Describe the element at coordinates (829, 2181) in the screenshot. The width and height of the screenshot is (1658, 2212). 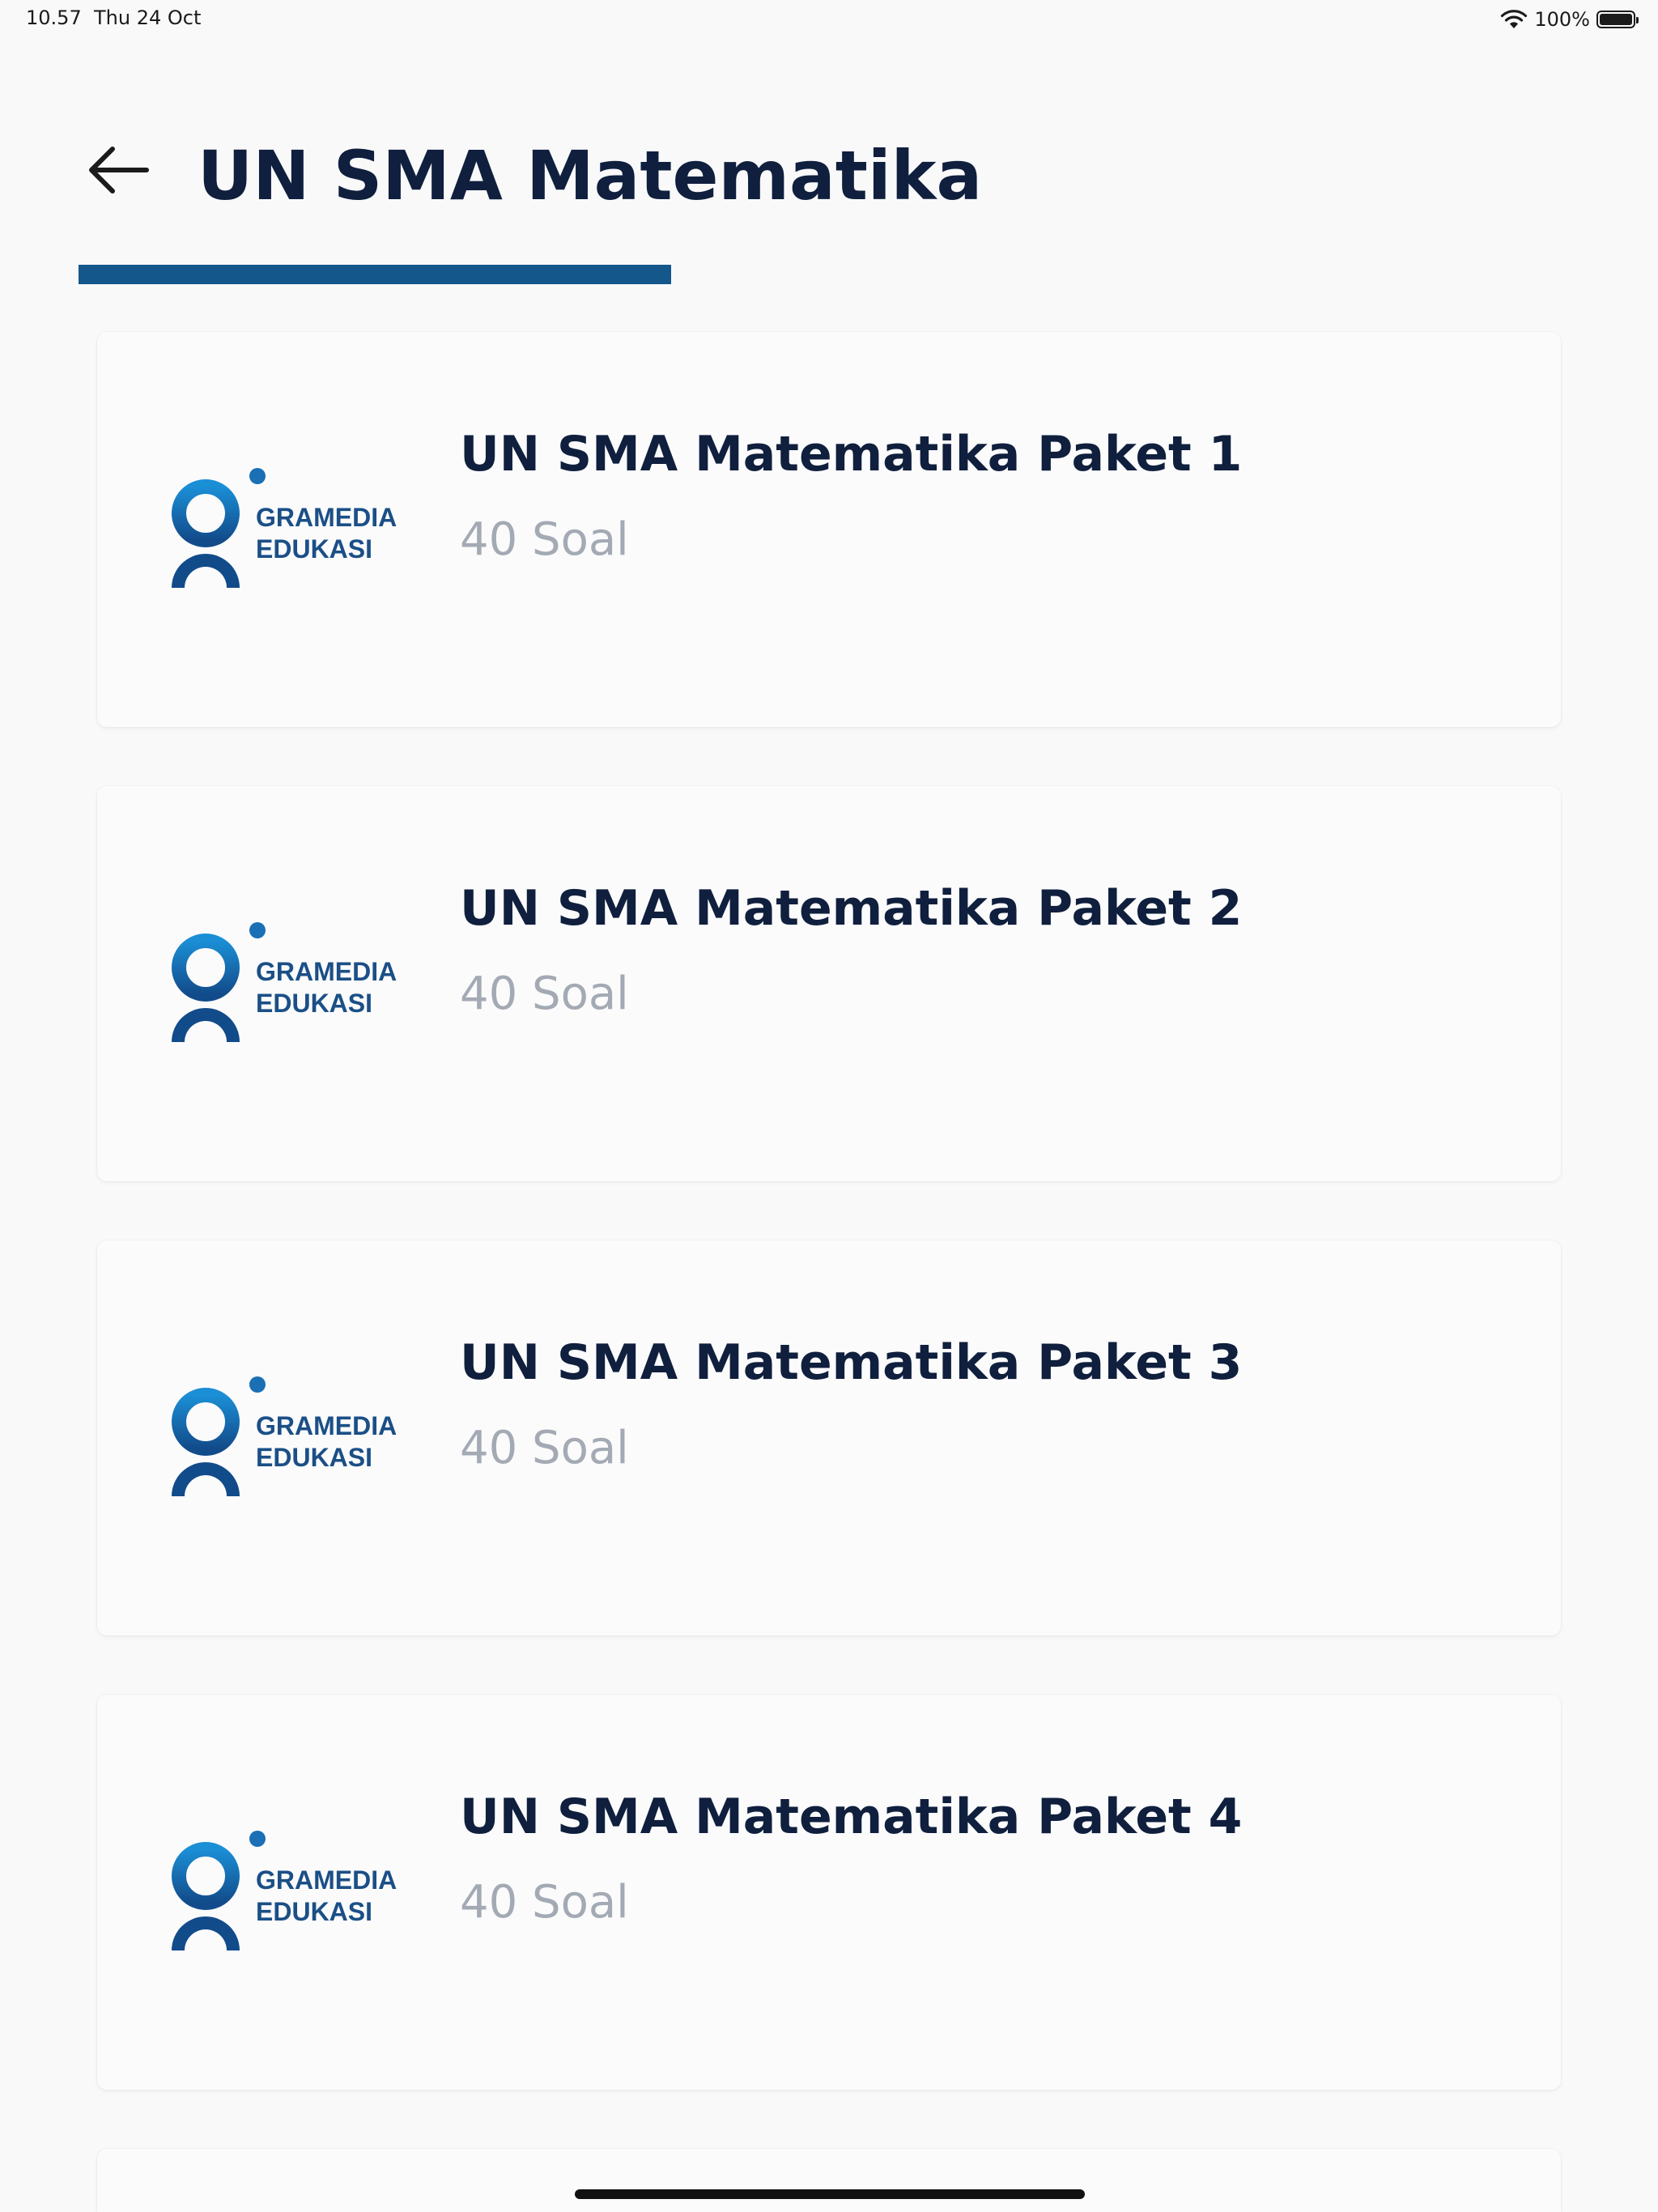
I see `package-card-partial` at that location.